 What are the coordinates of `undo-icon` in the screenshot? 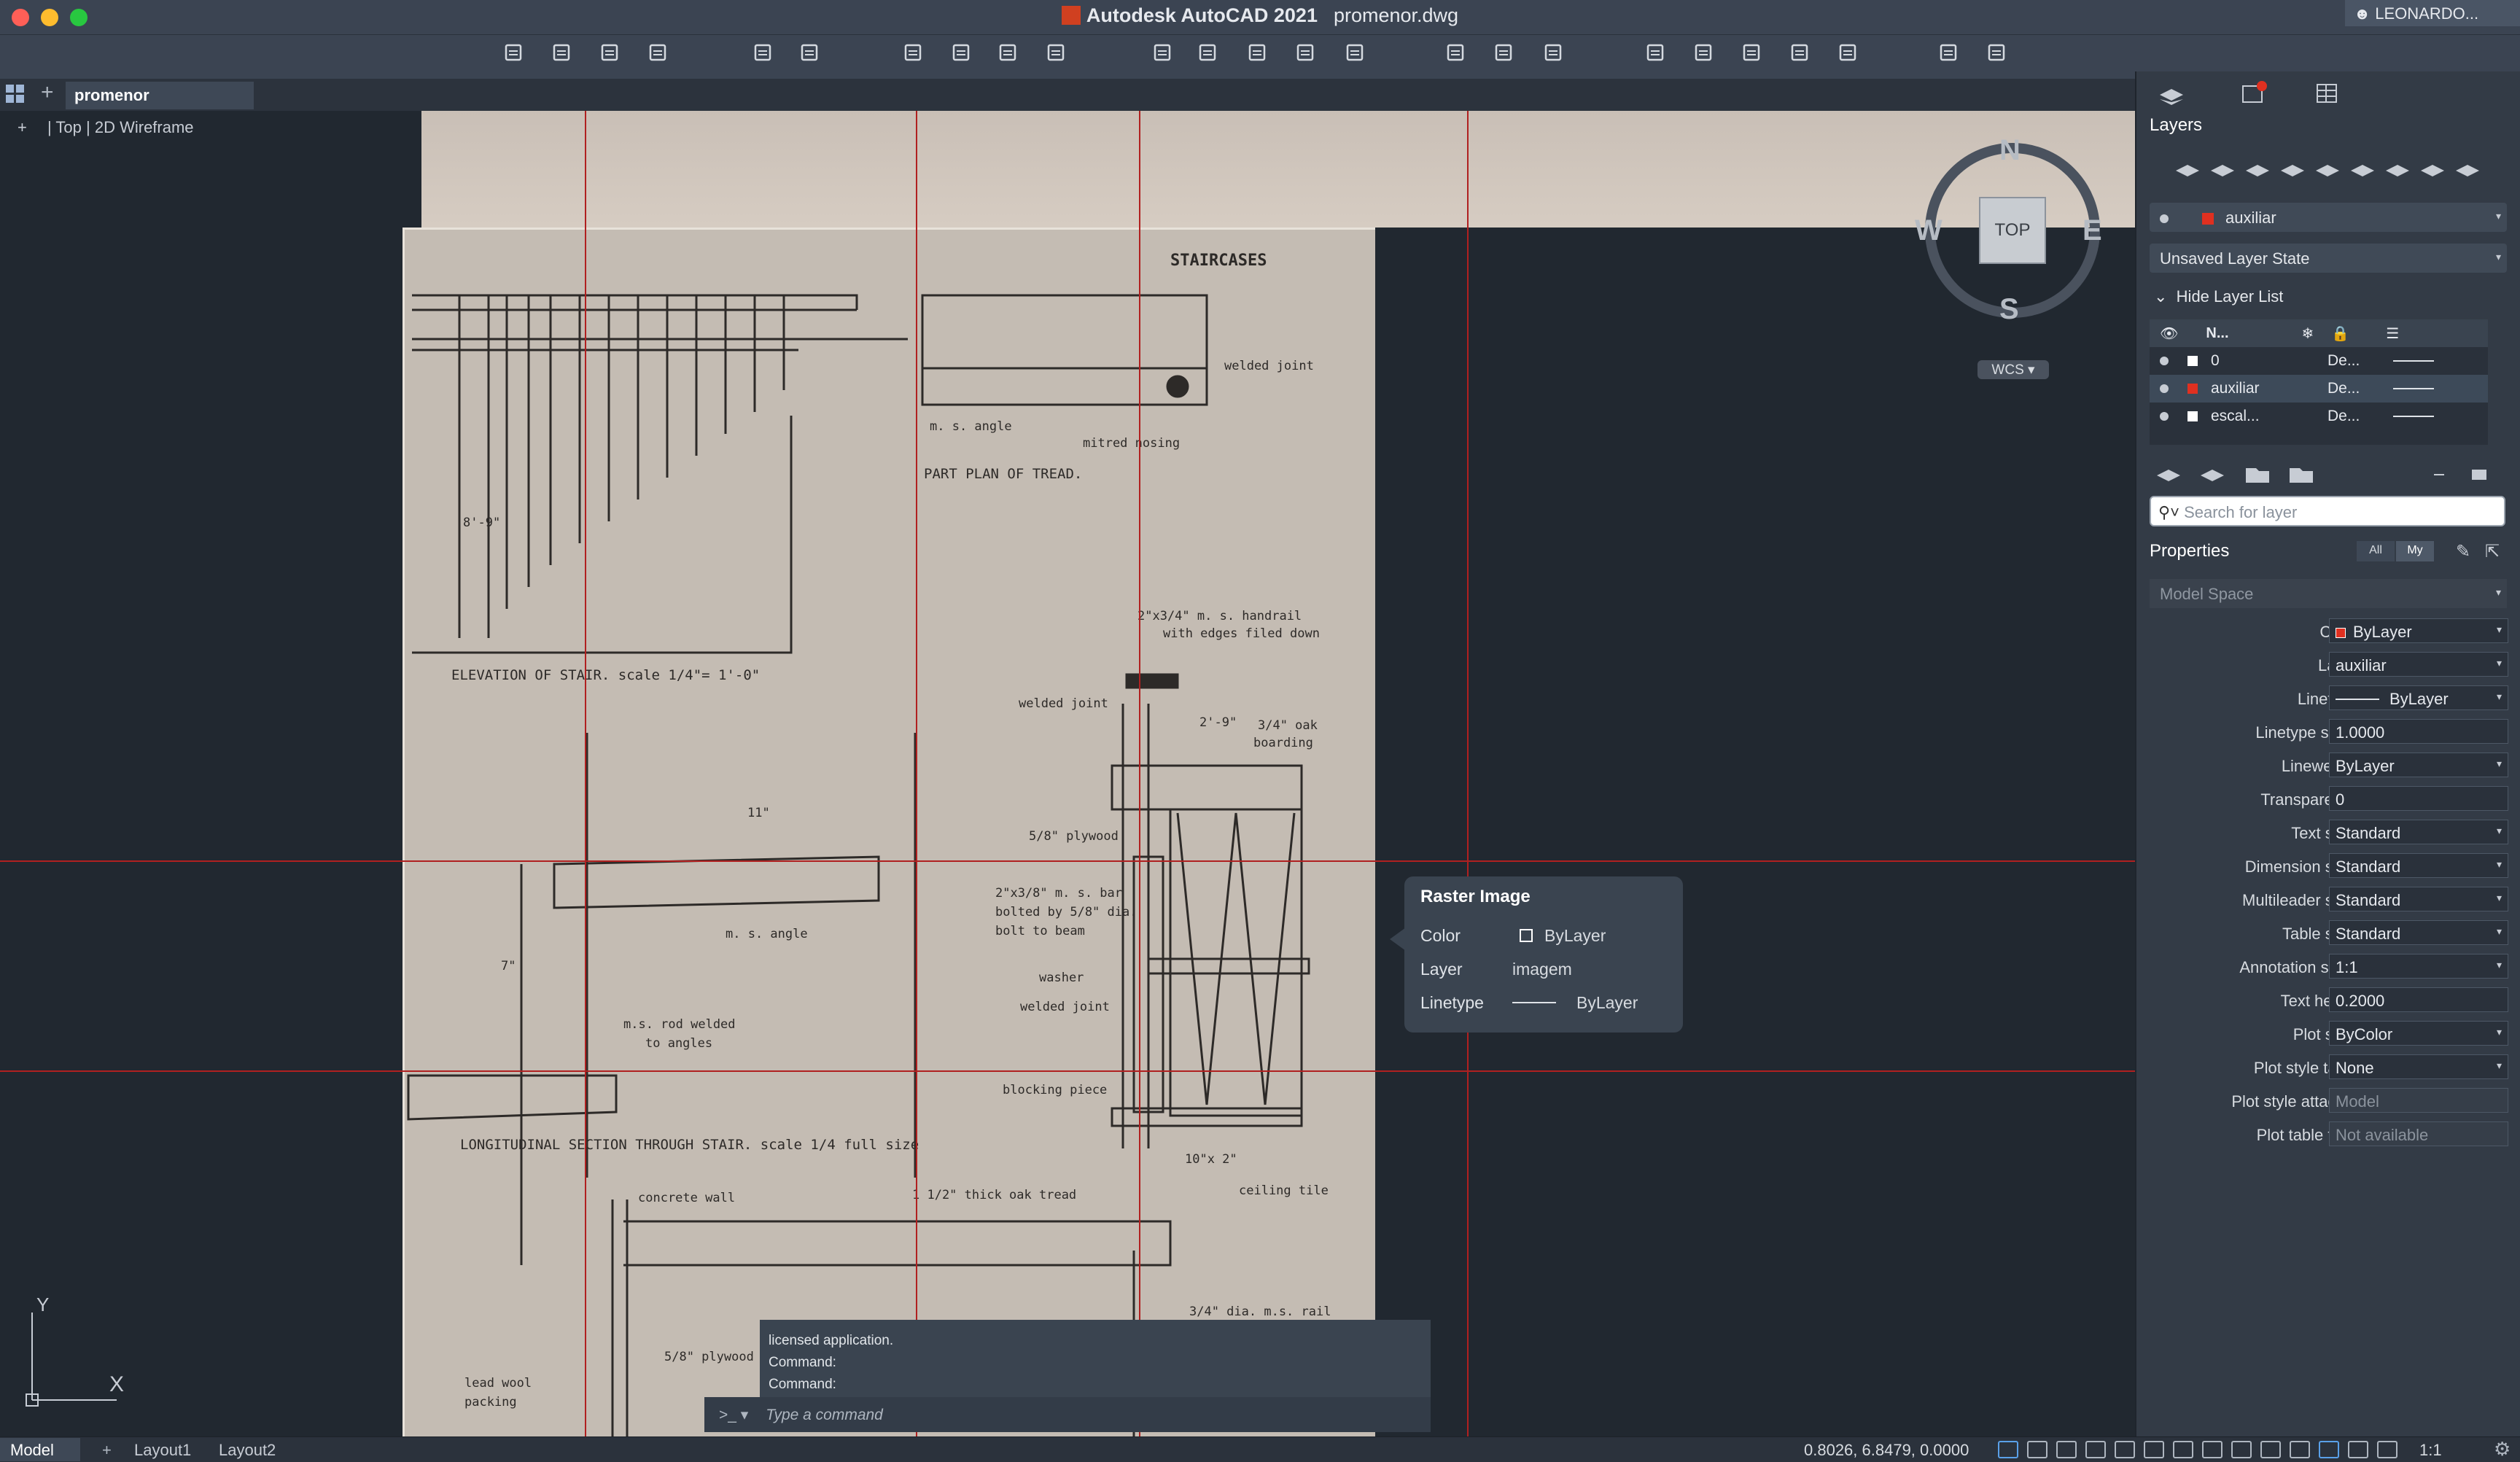 It's located at (762, 52).